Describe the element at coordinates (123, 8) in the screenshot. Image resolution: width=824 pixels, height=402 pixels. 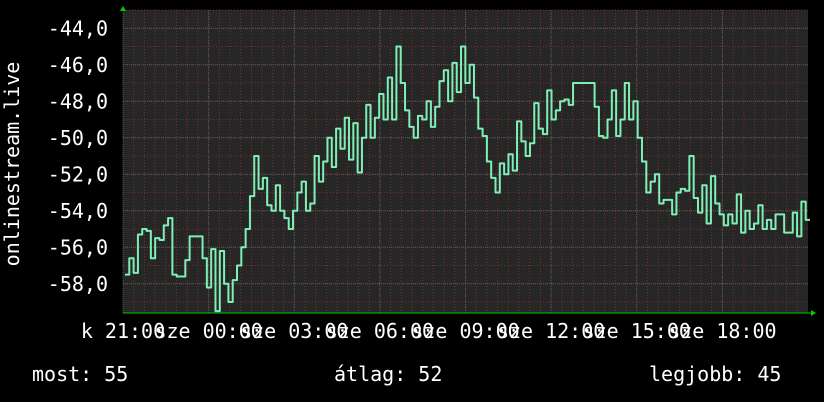
I see `y-axis-arrow-icon` at that location.